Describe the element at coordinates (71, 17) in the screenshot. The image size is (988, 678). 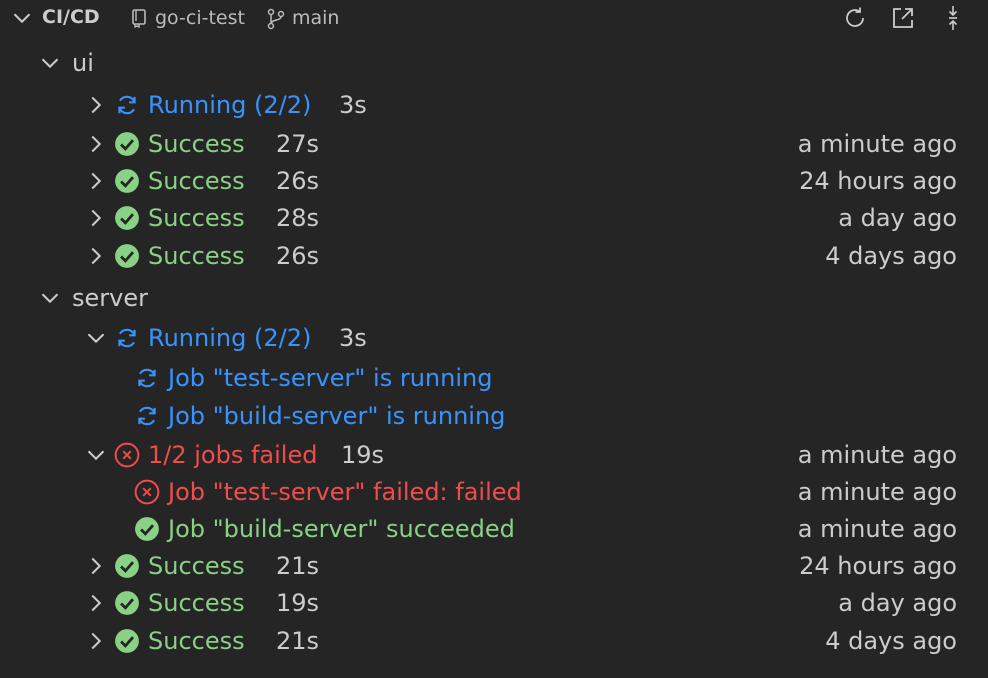
I see `view-title: CI/CD` at that location.